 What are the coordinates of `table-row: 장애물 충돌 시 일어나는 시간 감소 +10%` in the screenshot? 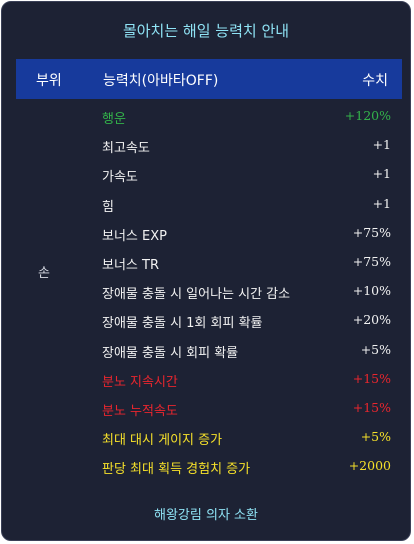 It's located at (209, 291).